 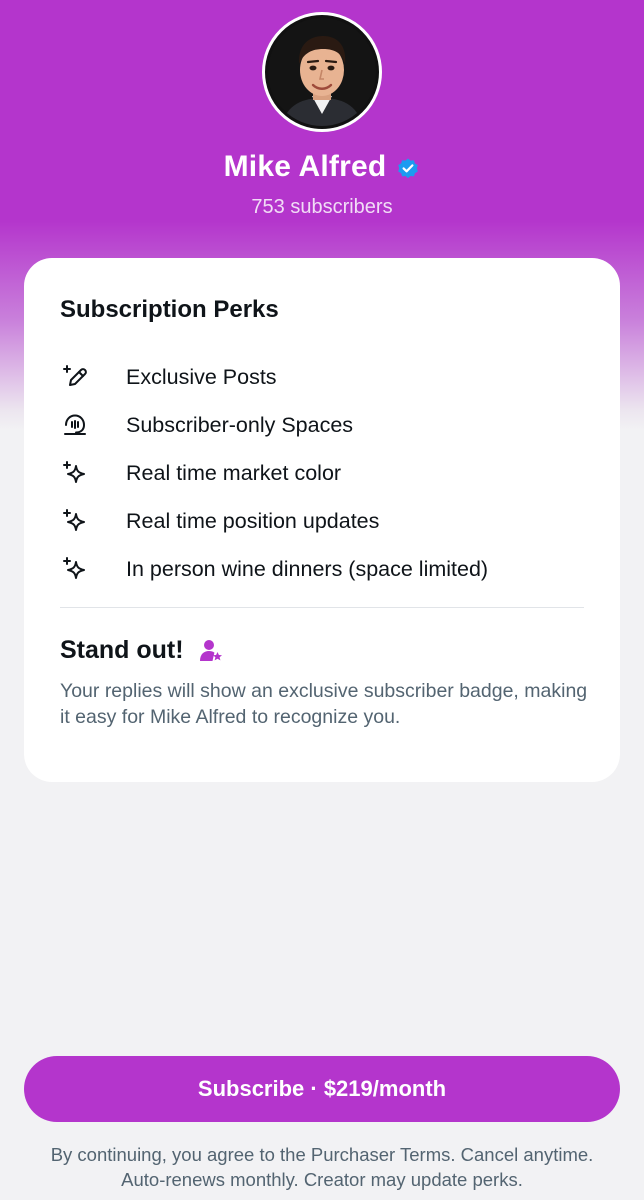 I want to click on perk-label: Real time market color, so click(x=234, y=473).